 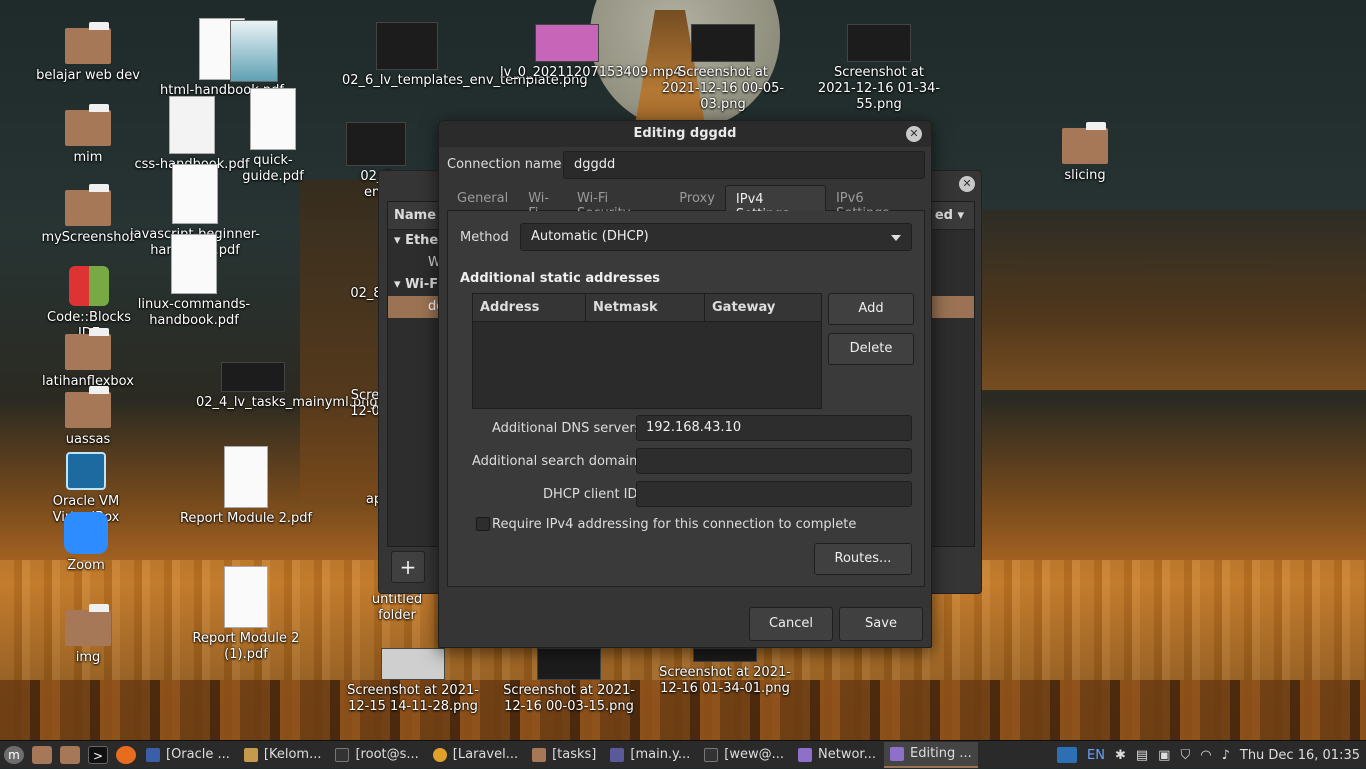 I want to click on desktop-folder-mim: mim, so click(x=88, y=135).